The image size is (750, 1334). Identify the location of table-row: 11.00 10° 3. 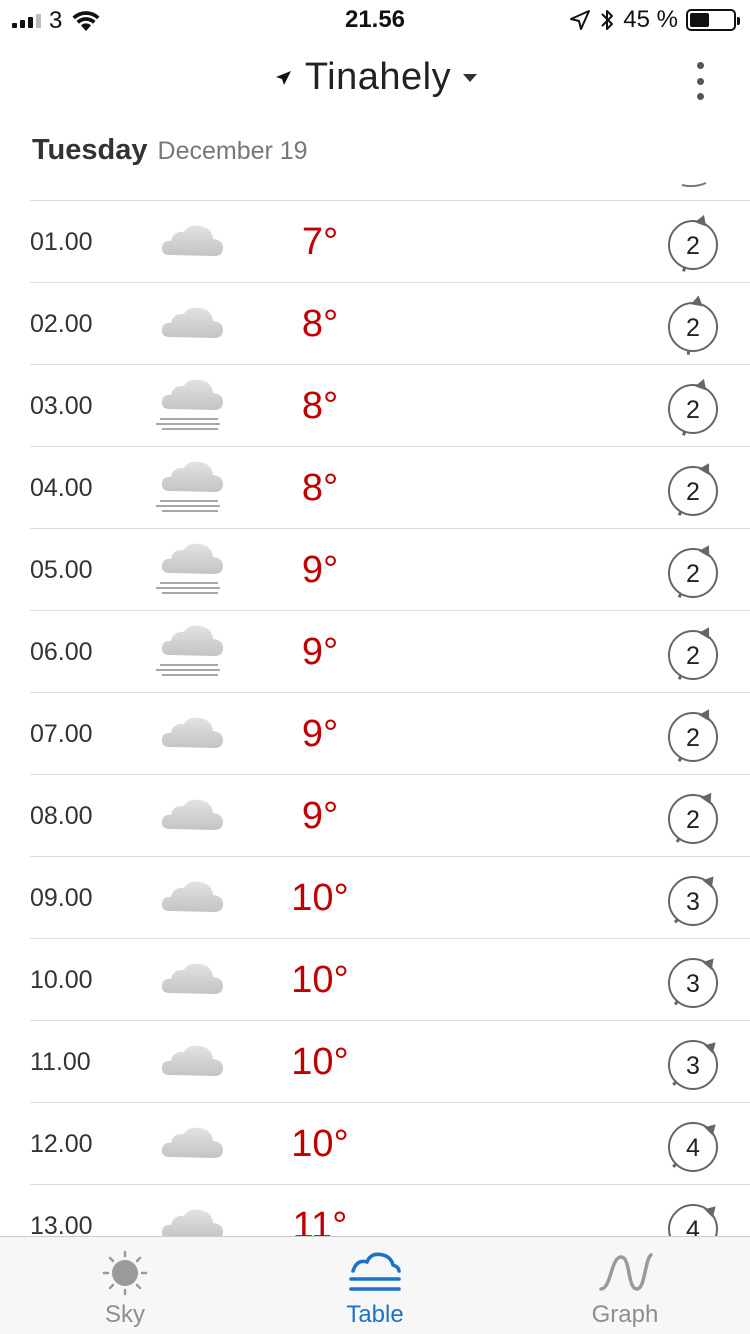
(390, 1062).